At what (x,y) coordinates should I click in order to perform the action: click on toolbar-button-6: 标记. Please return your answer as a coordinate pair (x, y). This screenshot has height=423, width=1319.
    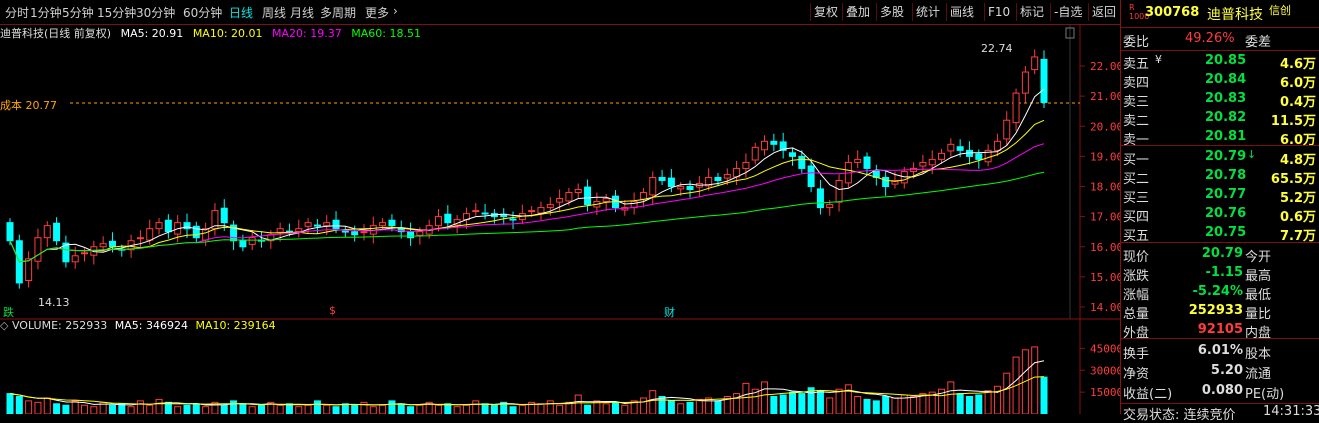
    Looking at the image, I should click on (1031, 12).